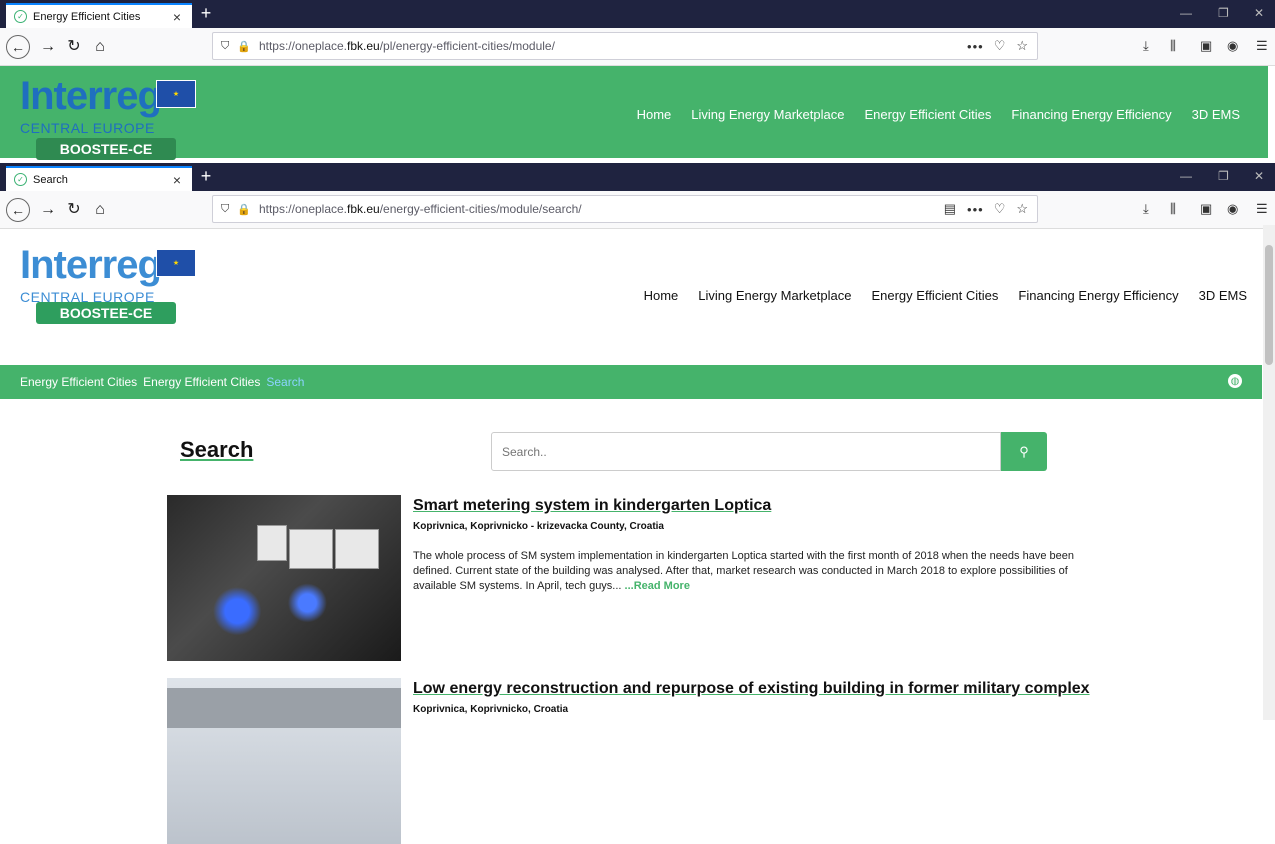  Describe the element at coordinates (950, 209) in the screenshot. I see `reader-view-icon: ▤` at that location.